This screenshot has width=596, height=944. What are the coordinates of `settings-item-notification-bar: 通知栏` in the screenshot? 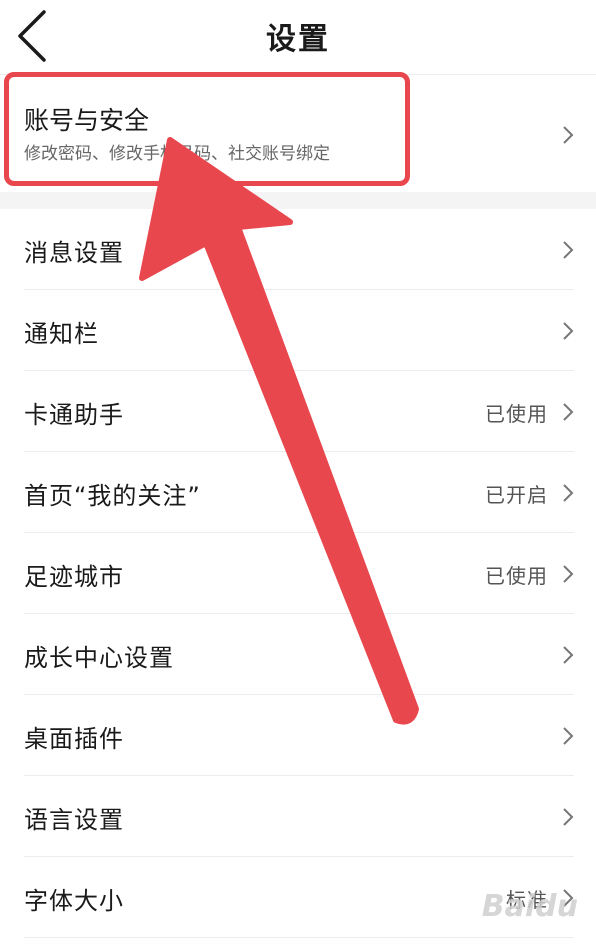 It's located at (298, 330).